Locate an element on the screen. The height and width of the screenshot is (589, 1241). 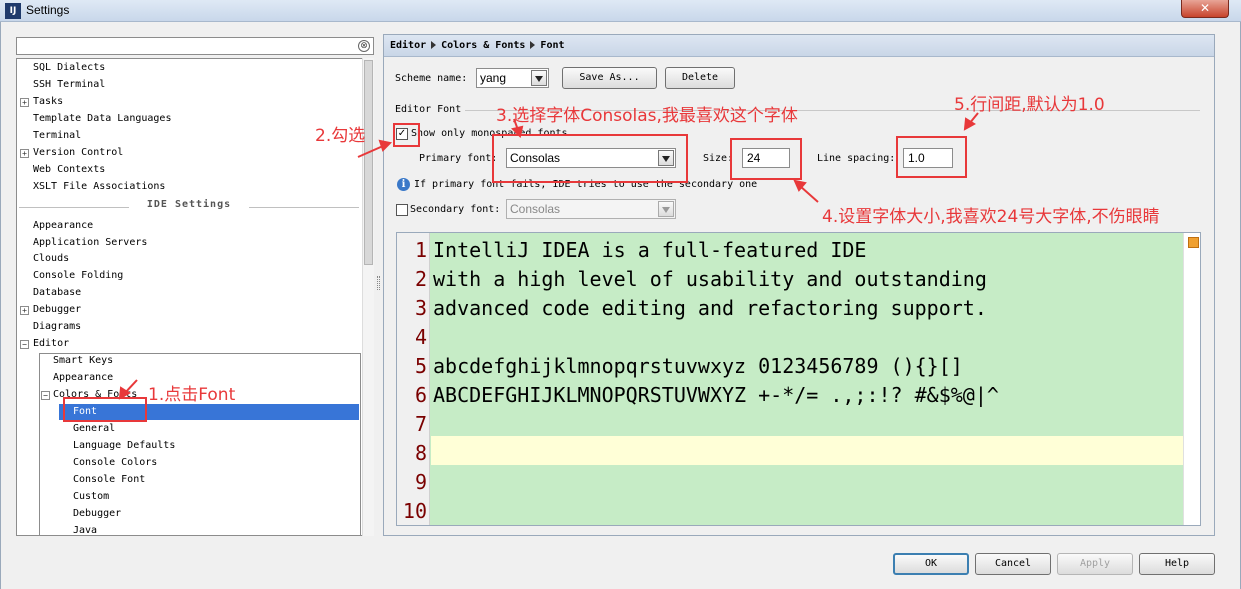
tree-item-language-defaults: Language Defaults is located at coordinates (124, 446).